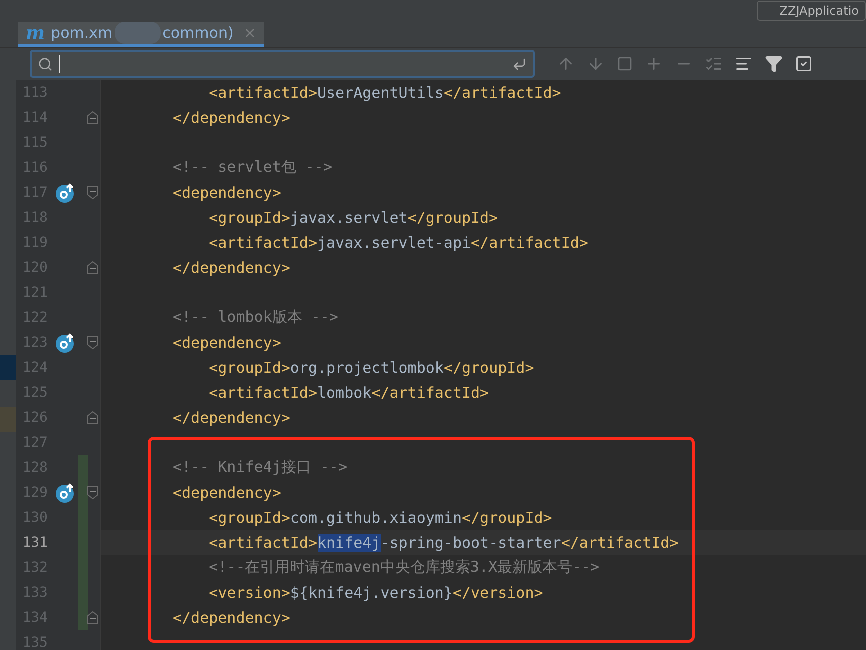 The height and width of the screenshot is (650, 866). What do you see at coordinates (82, 33) in the screenshot?
I see `tab-label: pom.xm` at bounding box center [82, 33].